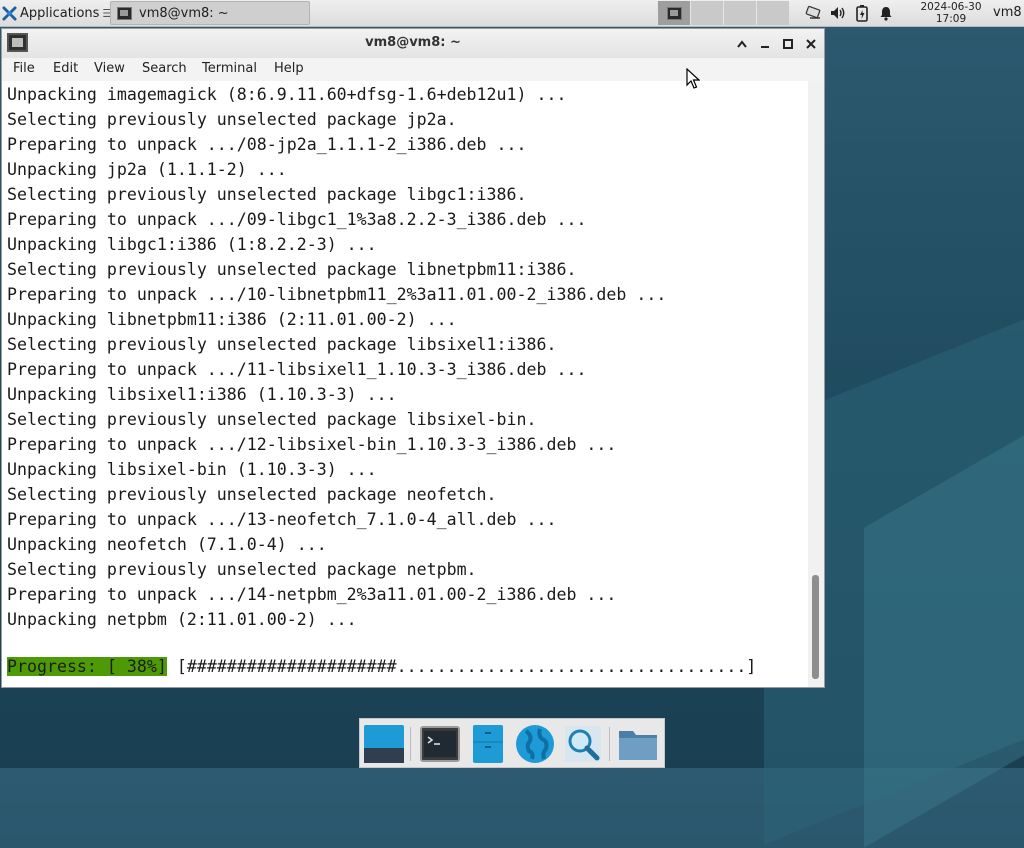 This screenshot has width=1024, height=848. I want to click on minimize-icon, so click(765, 47).